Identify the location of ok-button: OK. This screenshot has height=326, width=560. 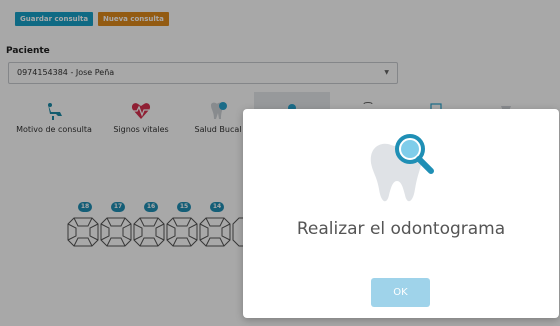
(400, 292).